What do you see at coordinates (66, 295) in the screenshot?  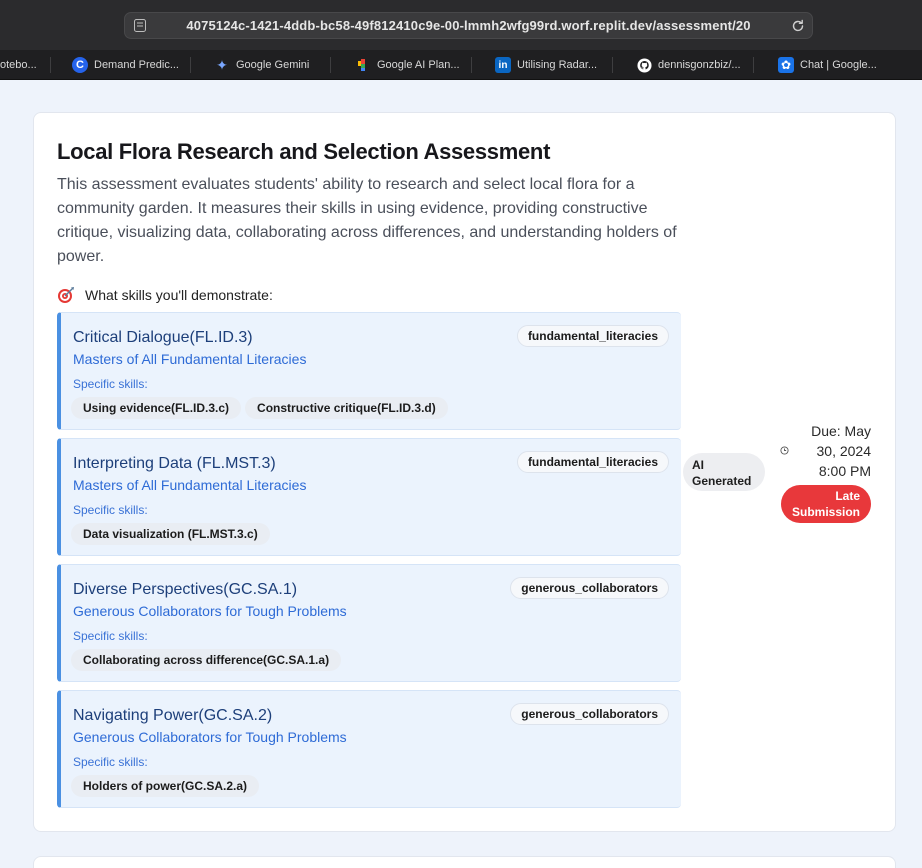 I see `target-icon` at bounding box center [66, 295].